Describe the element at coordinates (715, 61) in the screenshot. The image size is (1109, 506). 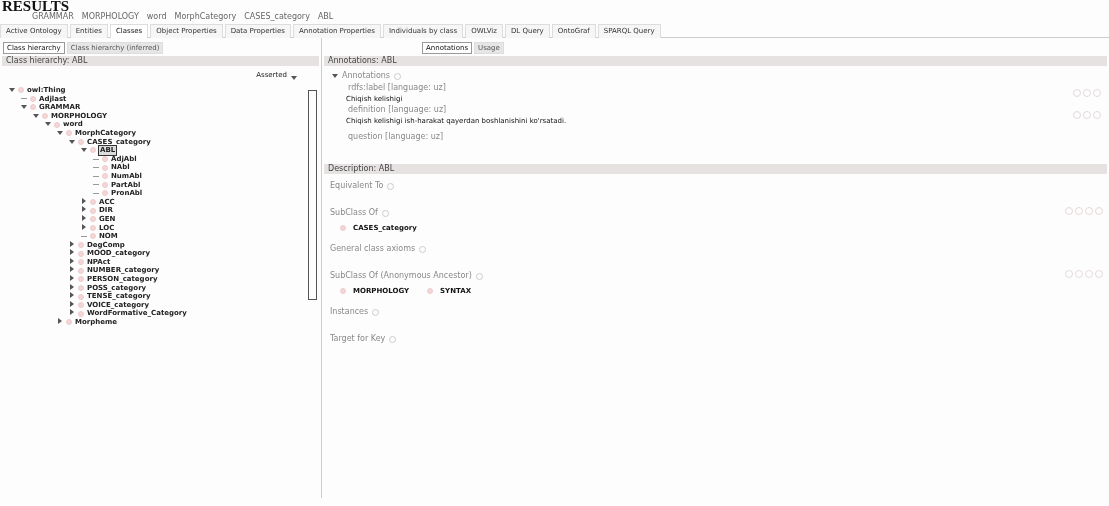
I see `section-header: Annotations: ABL` at that location.